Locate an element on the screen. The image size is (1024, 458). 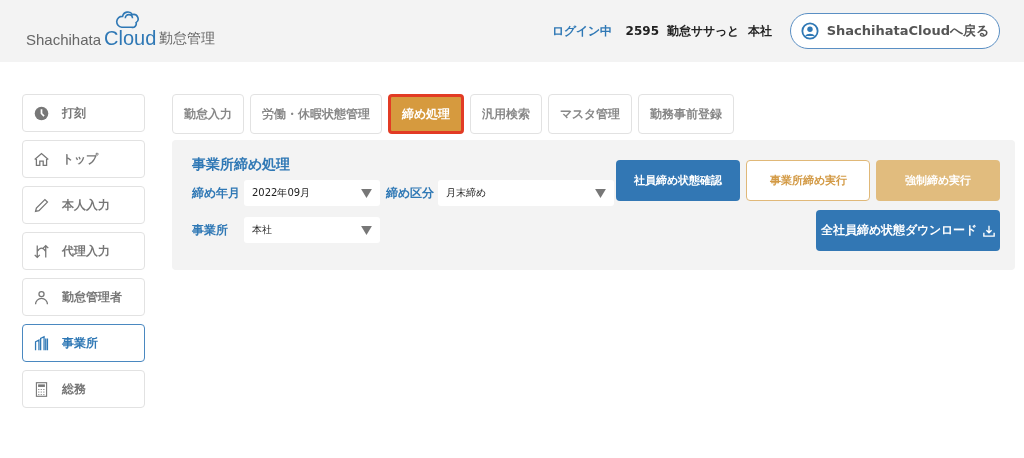
building-icon is located at coordinates (41, 343).